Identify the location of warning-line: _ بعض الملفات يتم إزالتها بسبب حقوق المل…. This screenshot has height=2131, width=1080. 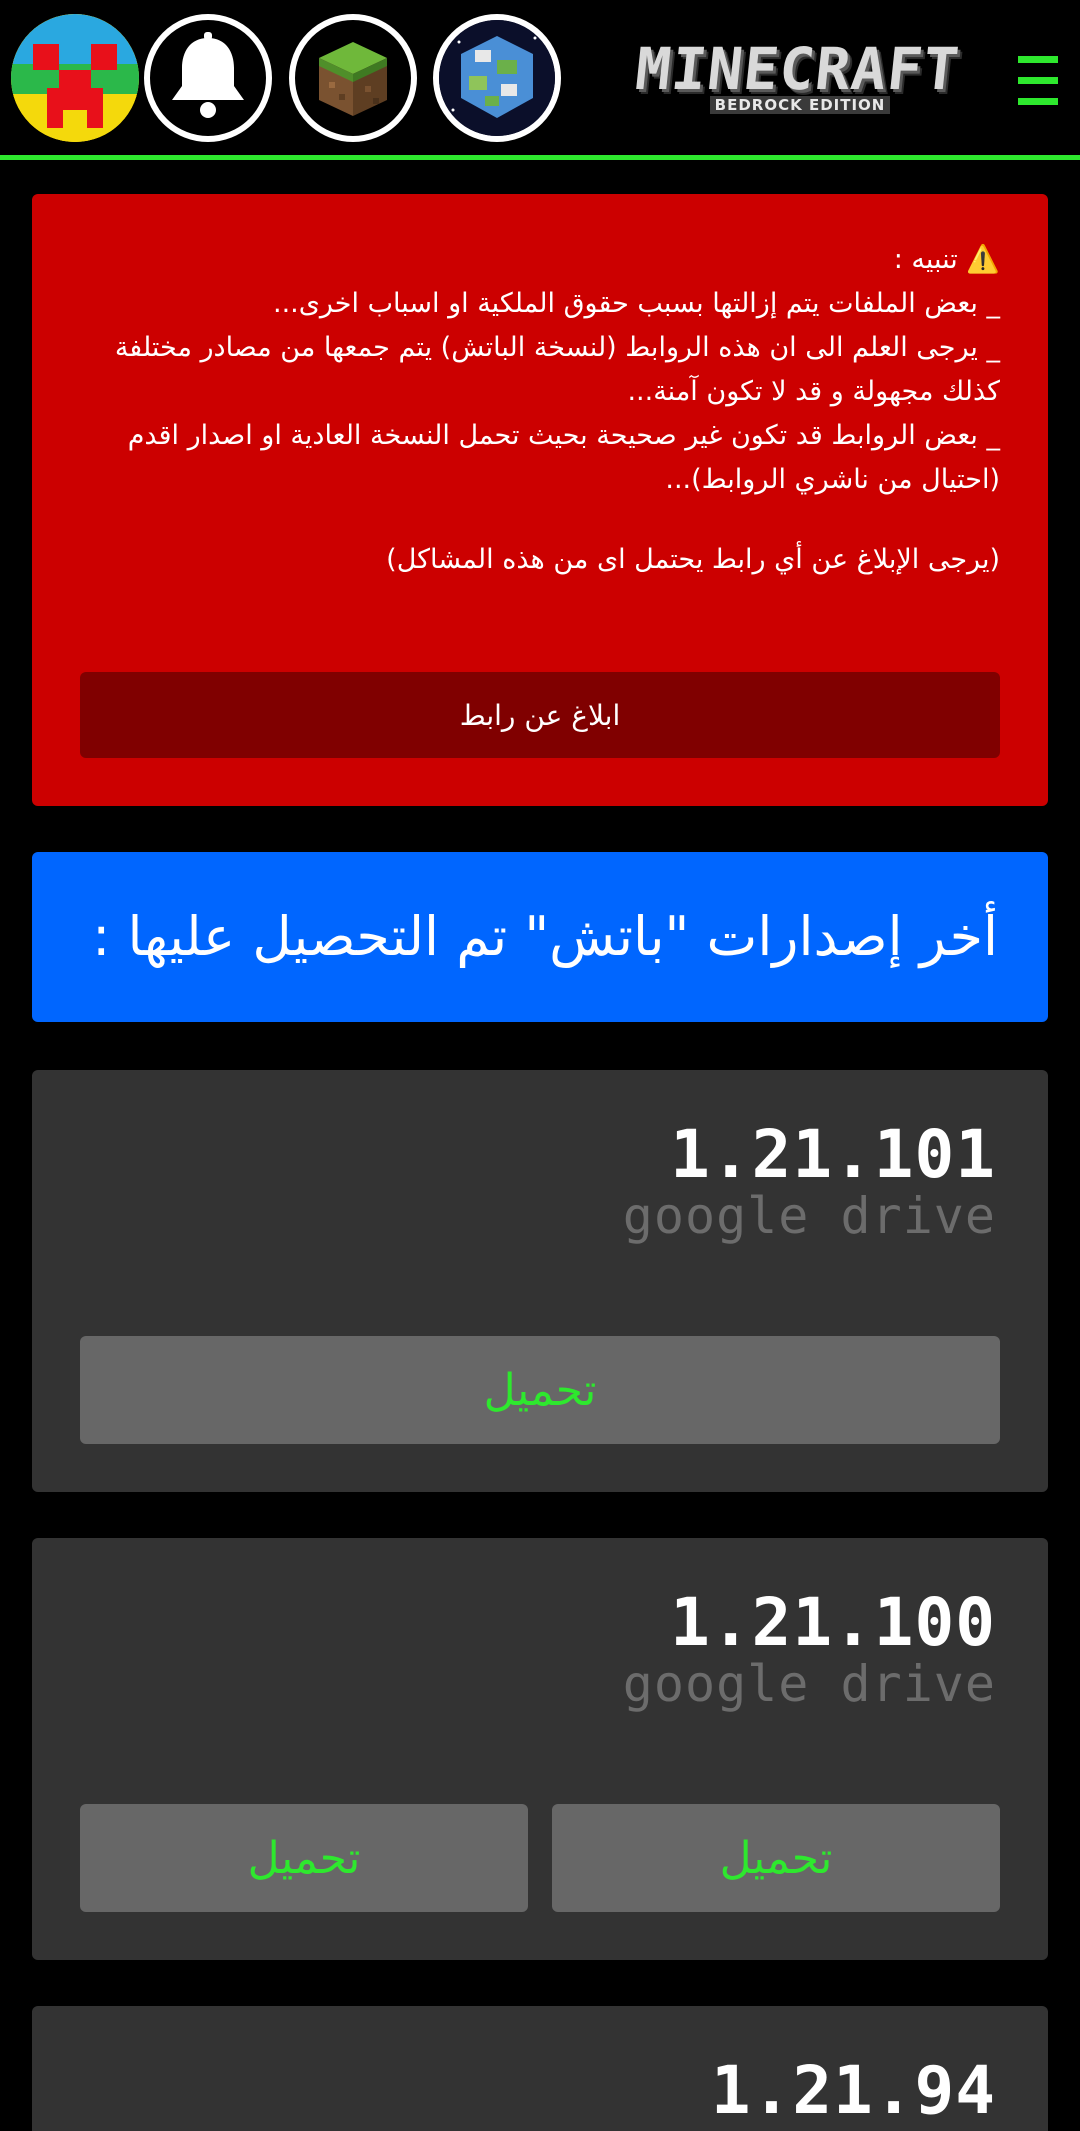
(636, 303).